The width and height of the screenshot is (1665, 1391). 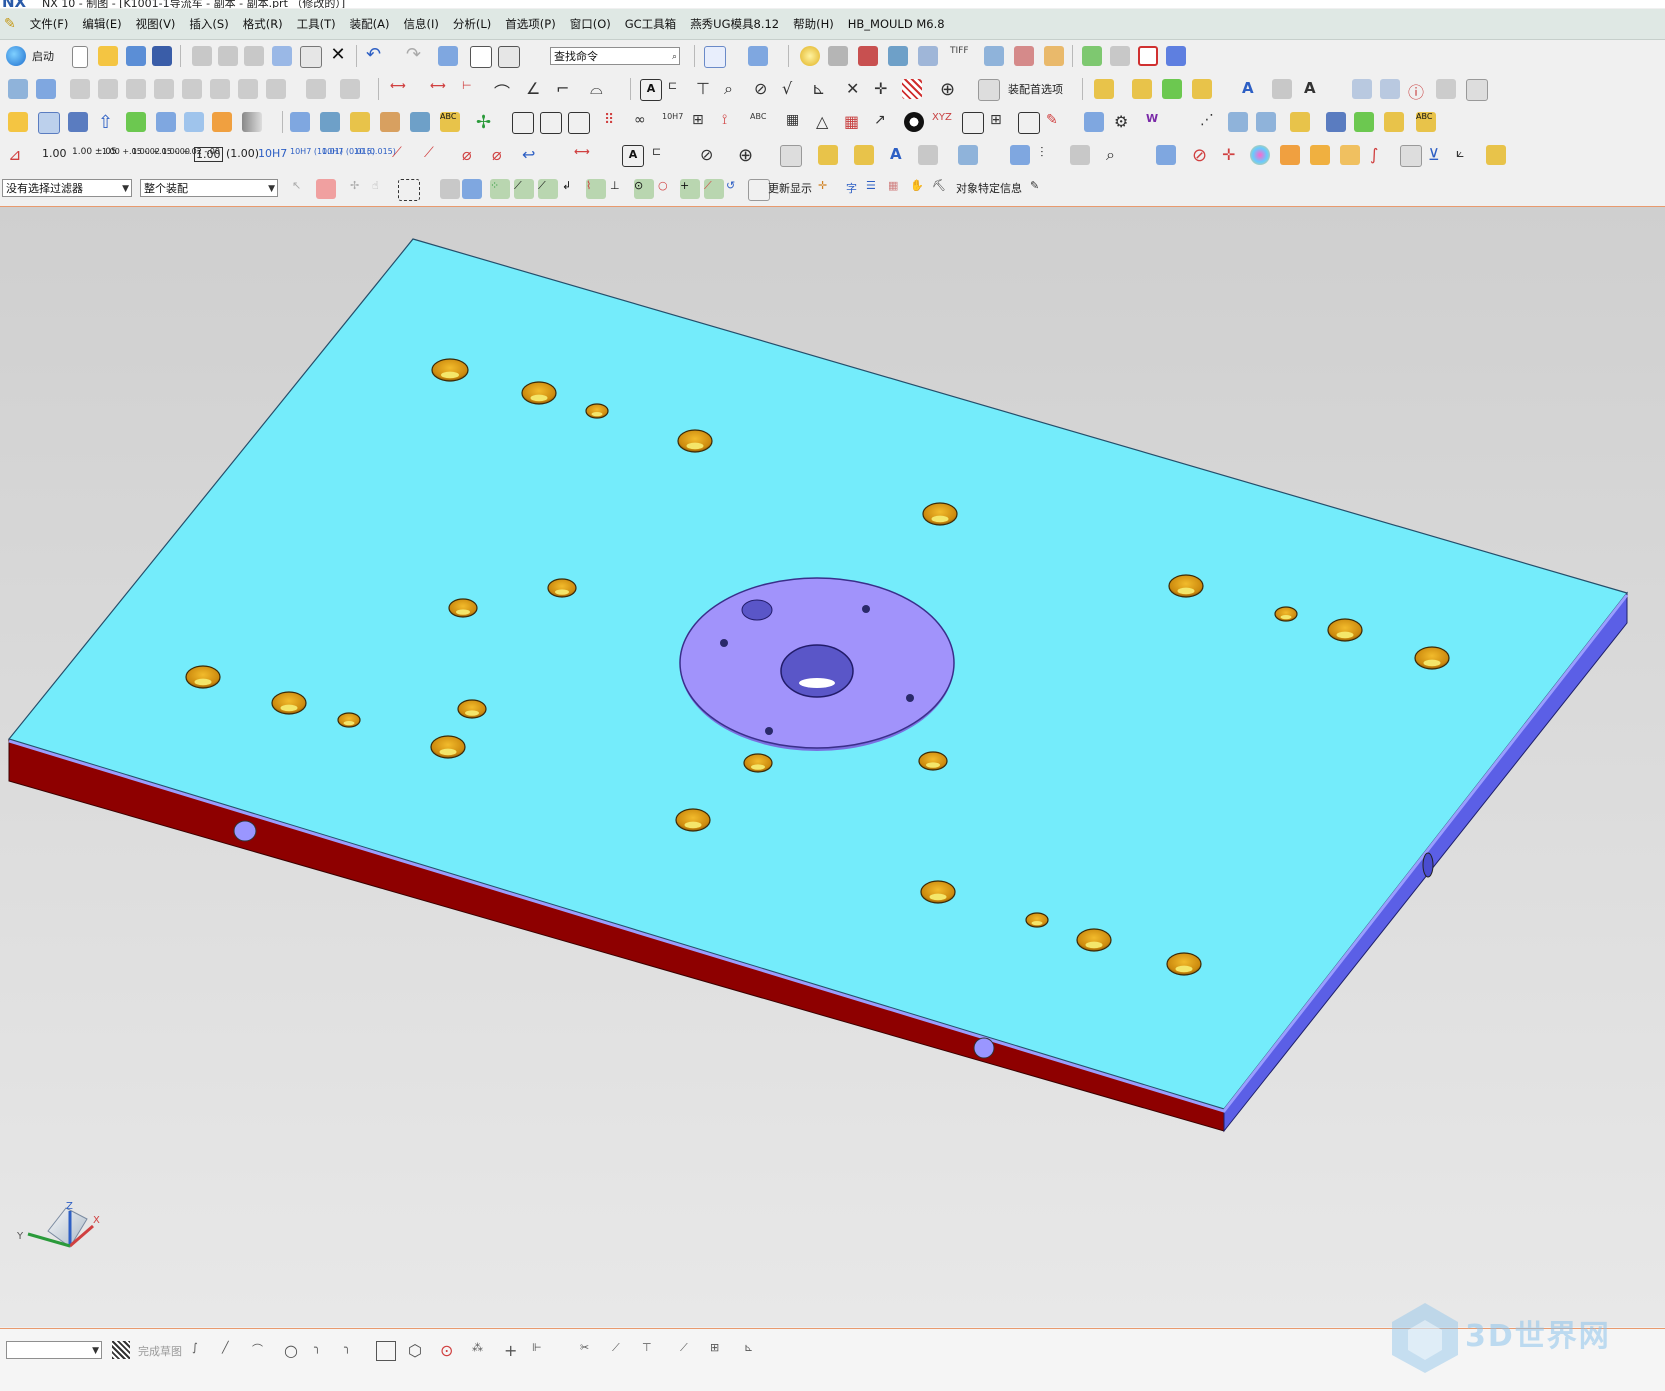 What do you see at coordinates (386, 1351) in the screenshot?
I see `rectangle-sketch-icon` at bounding box center [386, 1351].